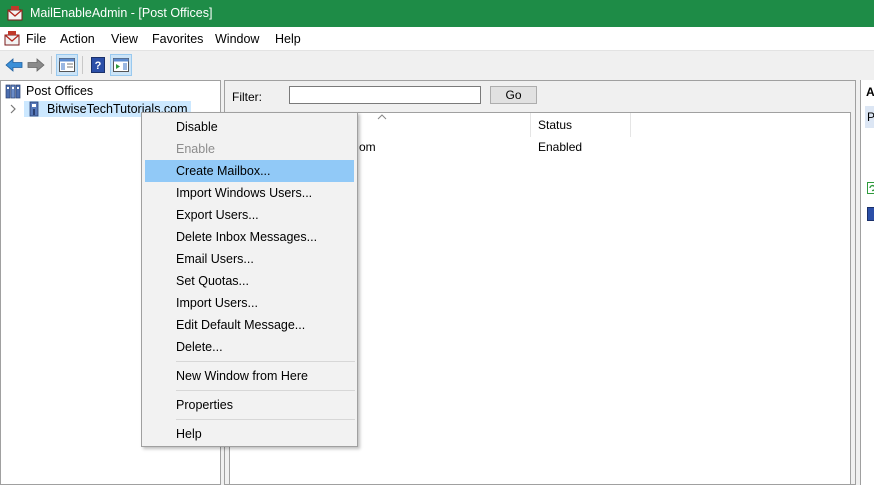  I want to click on forward-button, so click(36, 65).